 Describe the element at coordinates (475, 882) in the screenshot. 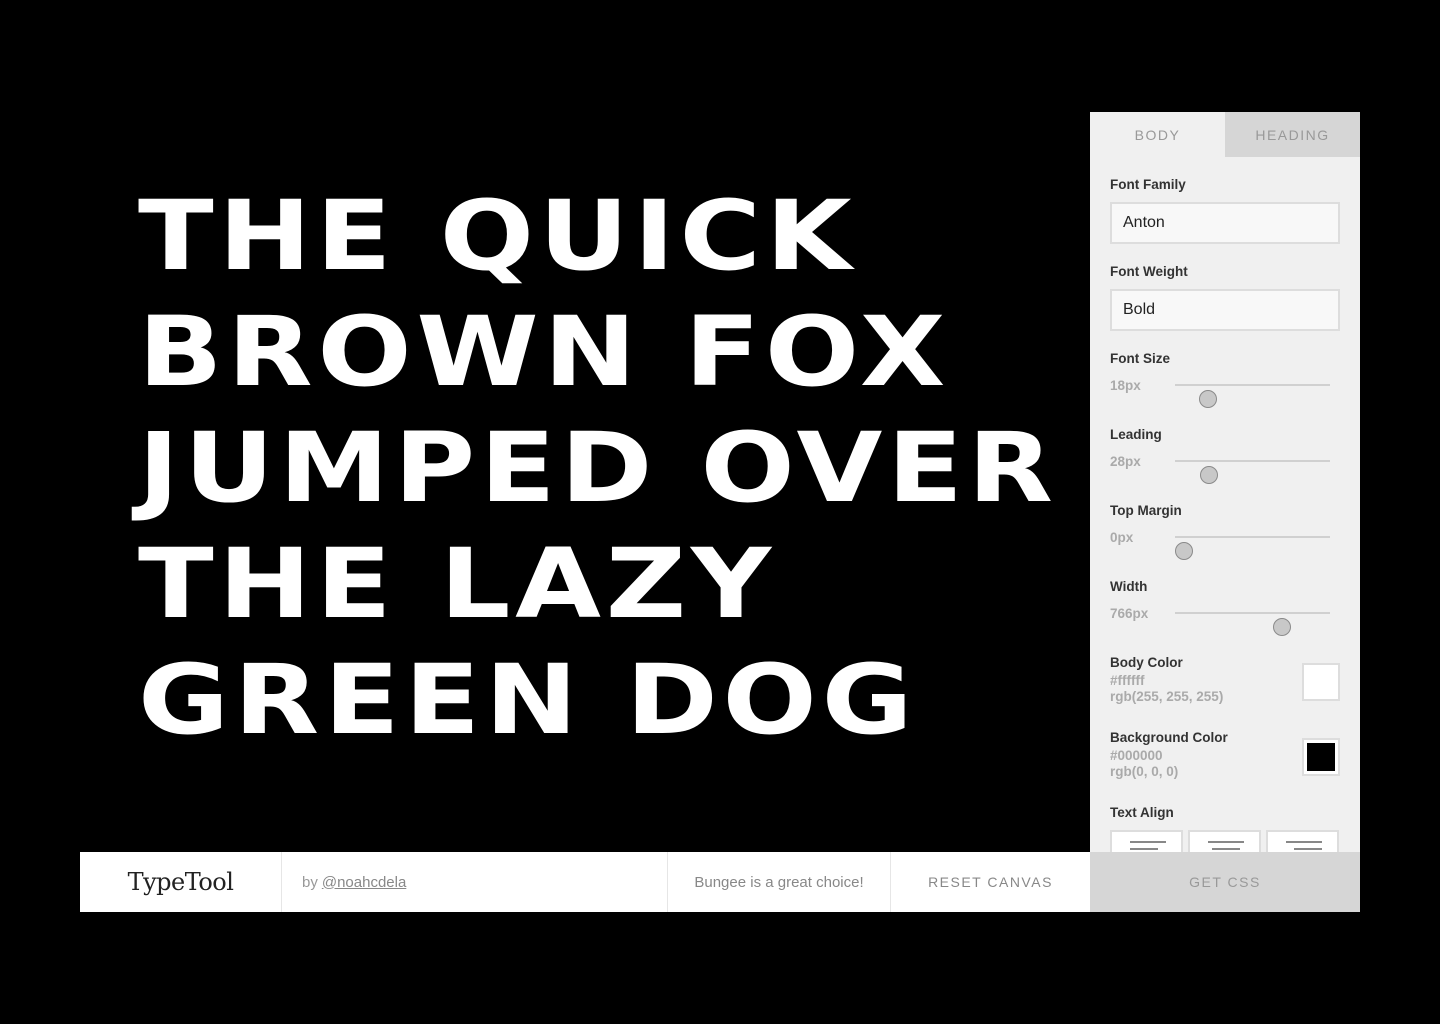

I see `byline: by @noahcdela` at that location.